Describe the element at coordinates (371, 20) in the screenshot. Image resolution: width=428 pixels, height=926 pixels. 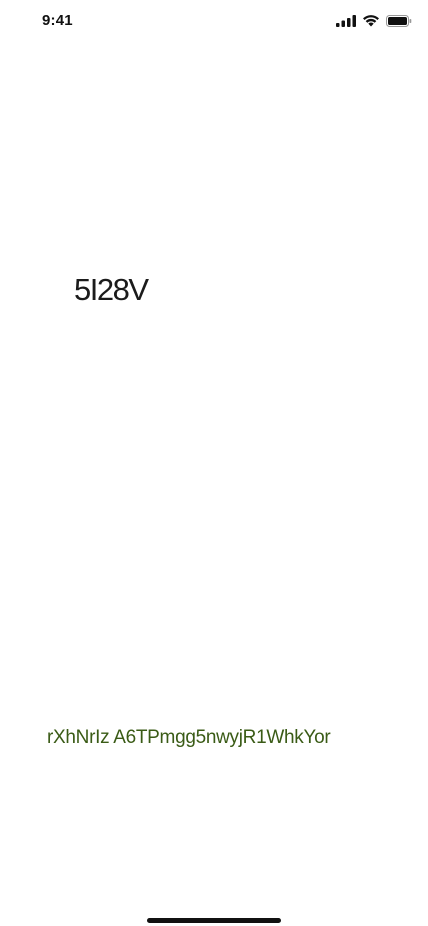
I see `wifi-icon` at that location.